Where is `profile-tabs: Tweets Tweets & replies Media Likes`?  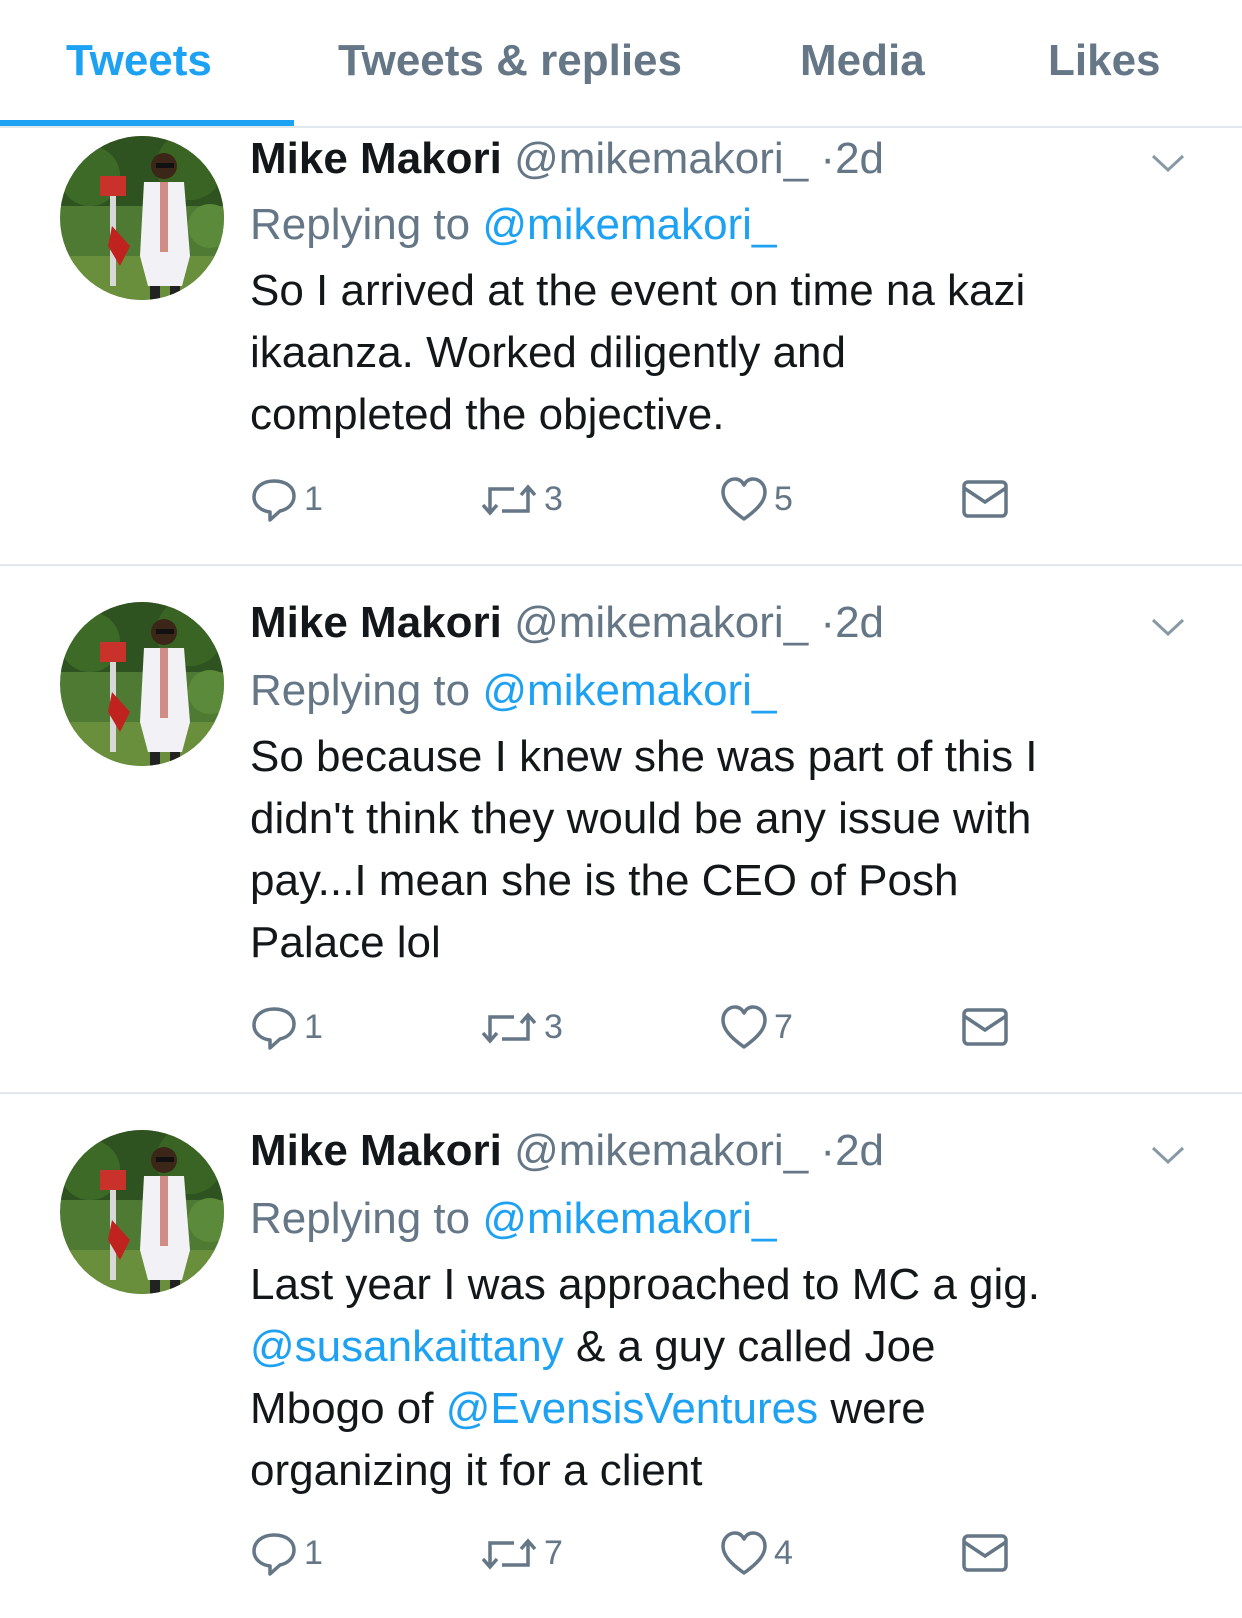 profile-tabs: Tweets Tweets & replies Media Likes is located at coordinates (621, 64).